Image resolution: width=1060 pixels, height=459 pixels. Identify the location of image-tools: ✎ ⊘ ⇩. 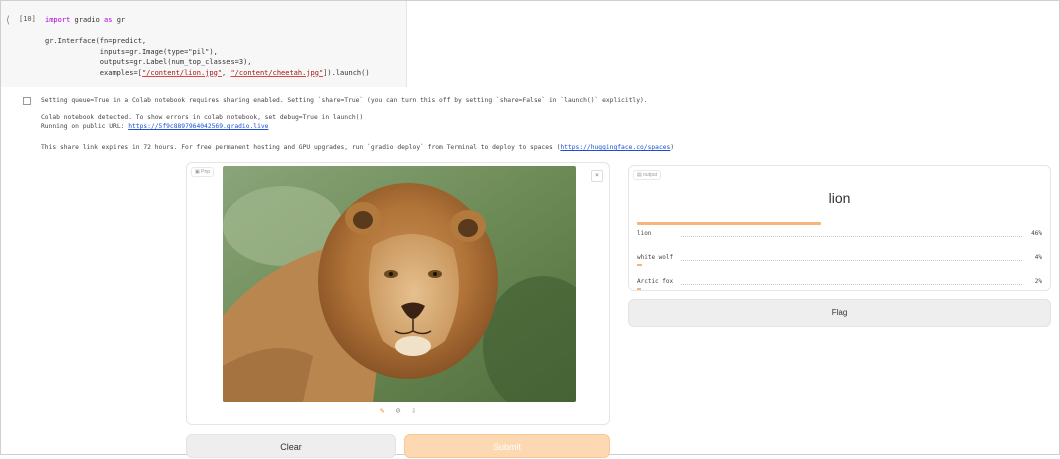
(398, 410).